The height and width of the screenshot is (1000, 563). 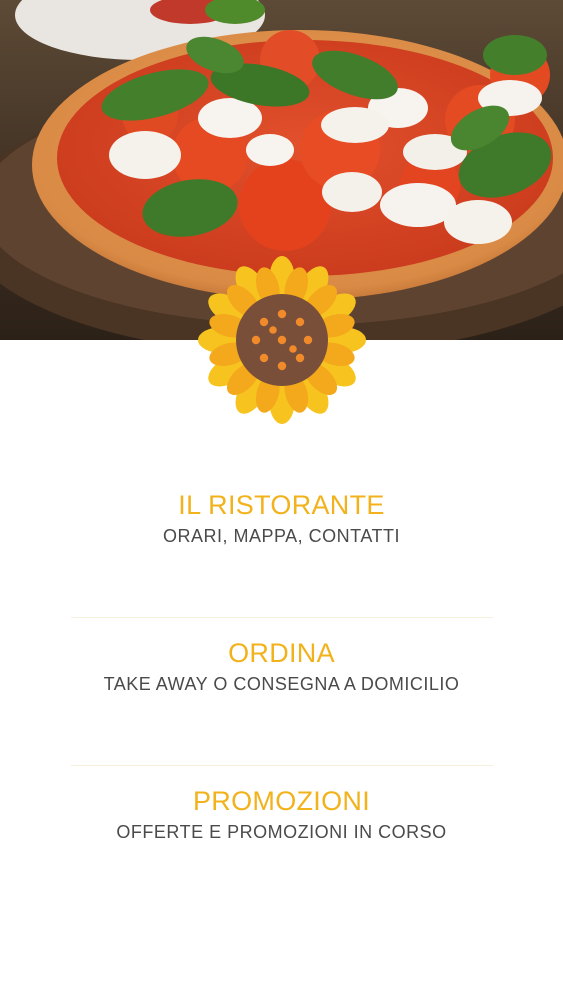 I want to click on menu-item-promozioni: PROMOZIONI OFFERTE E PROMOZIONI IN CORSO, so click(x=281, y=839).